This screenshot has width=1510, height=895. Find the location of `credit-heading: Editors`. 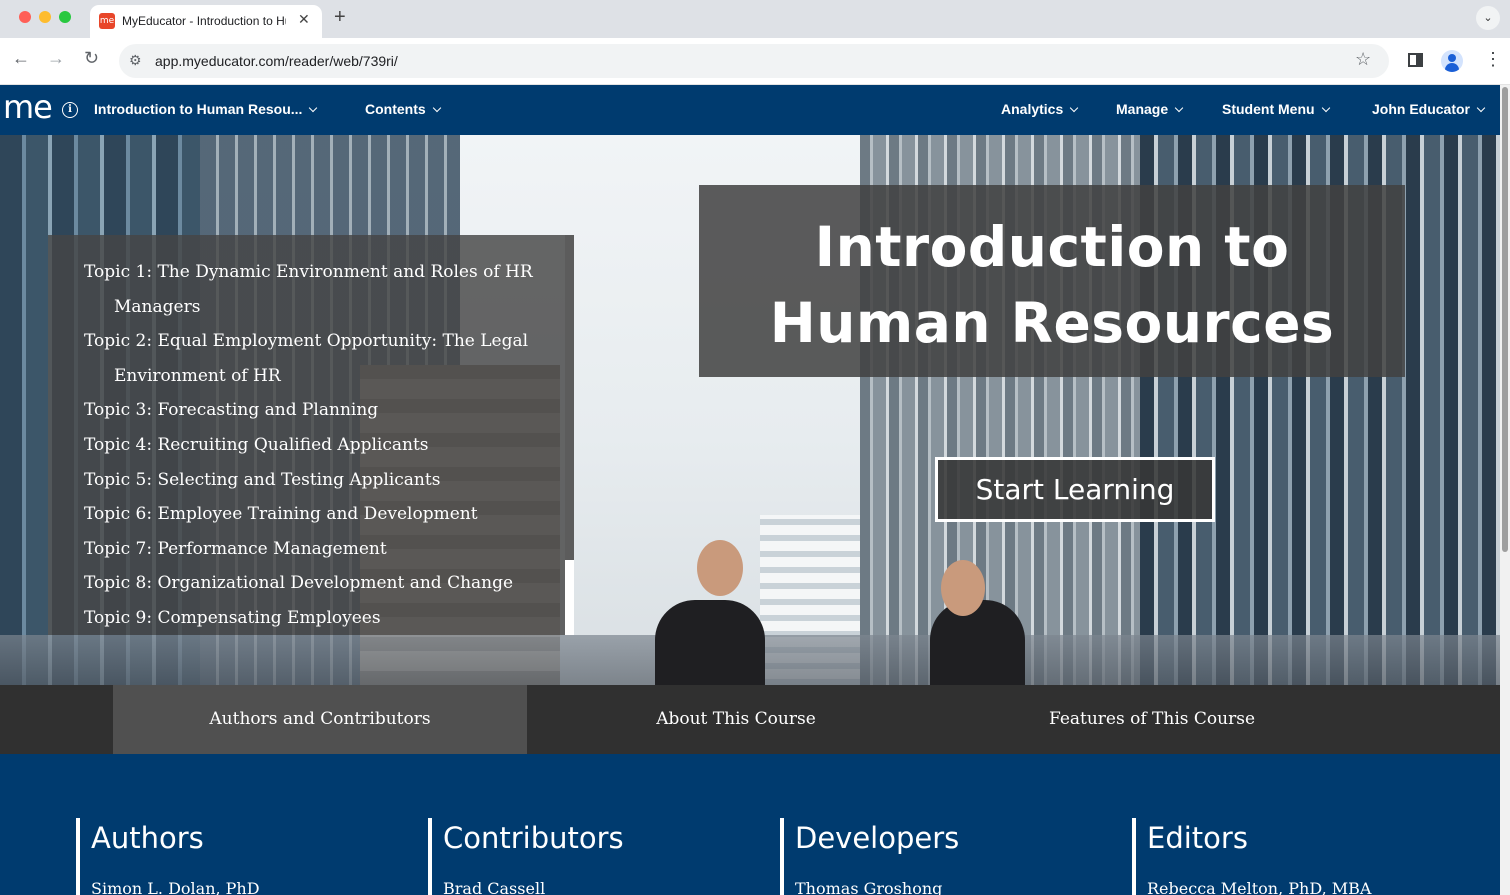

credit-heading: Editors is located at coordinates (1197, 838).